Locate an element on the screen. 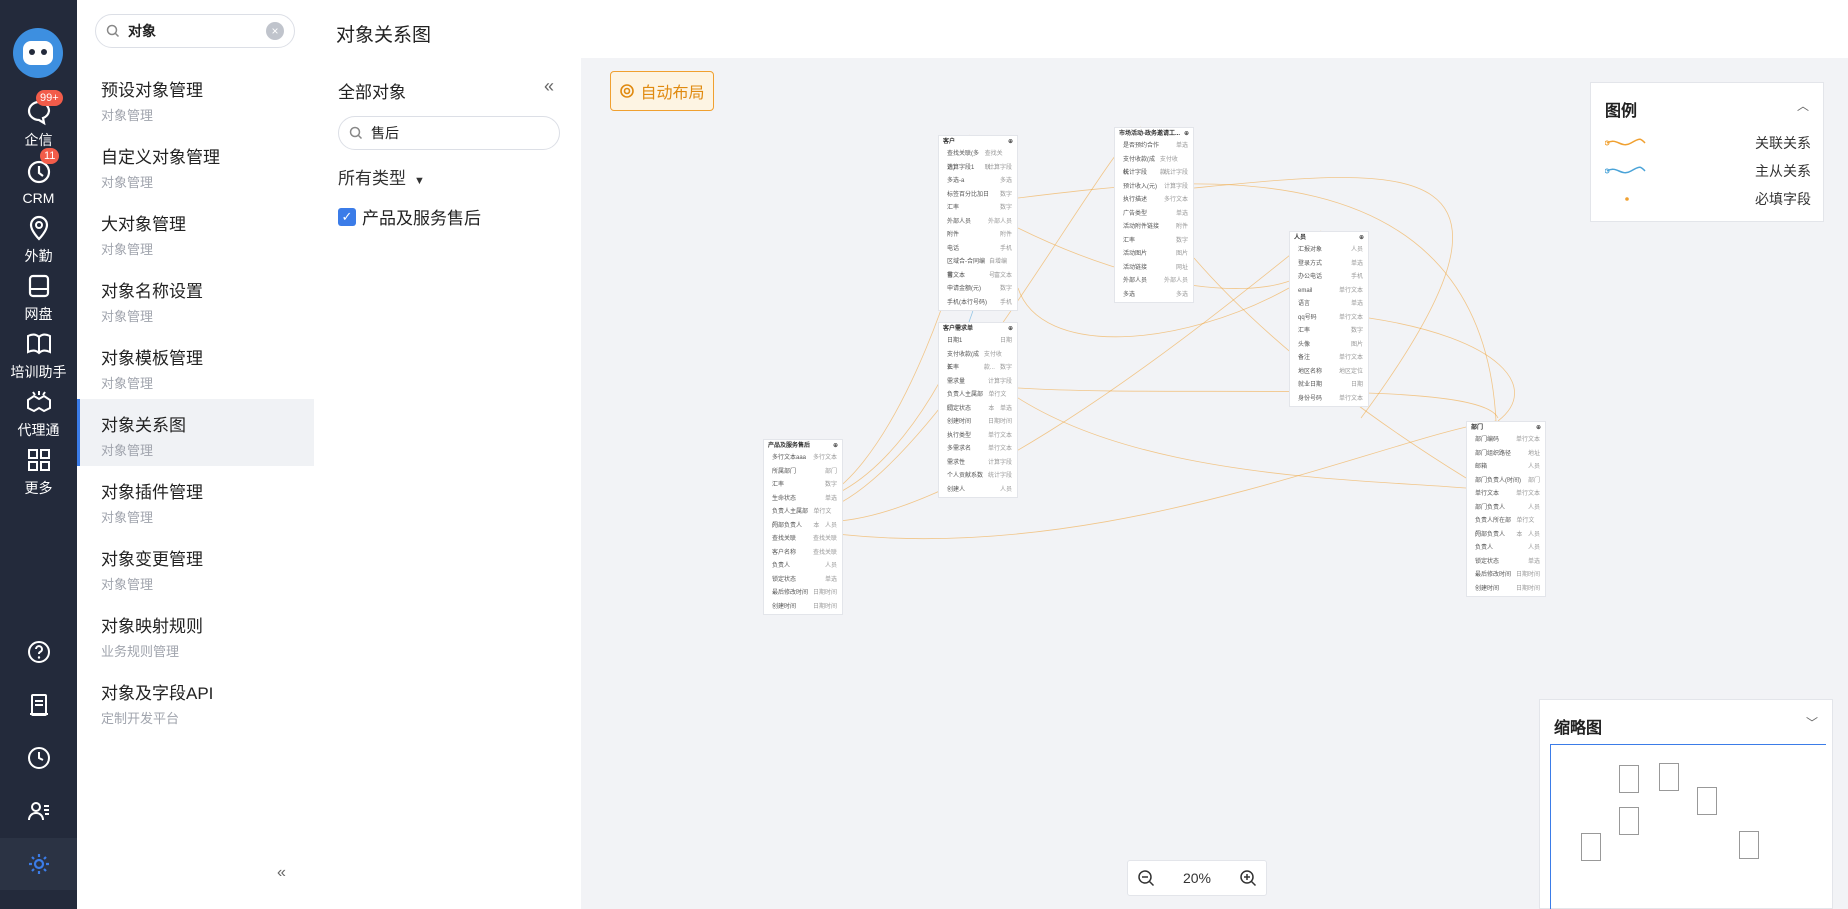 The width and height of the screenshot is (1848, 909). menu-item: 对象映射规则 业务规则管理 is located at coordinates (195, 633).